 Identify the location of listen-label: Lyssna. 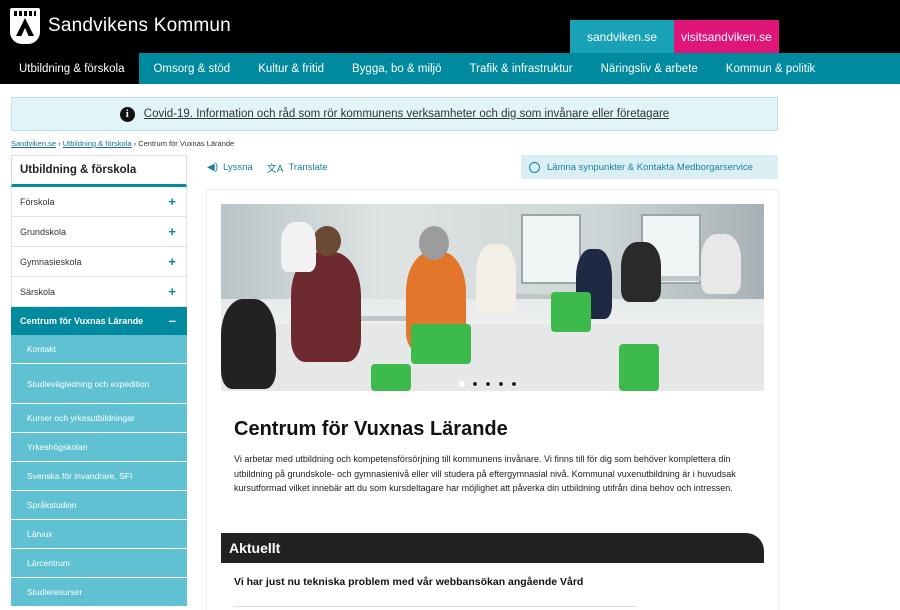
(238, 167).